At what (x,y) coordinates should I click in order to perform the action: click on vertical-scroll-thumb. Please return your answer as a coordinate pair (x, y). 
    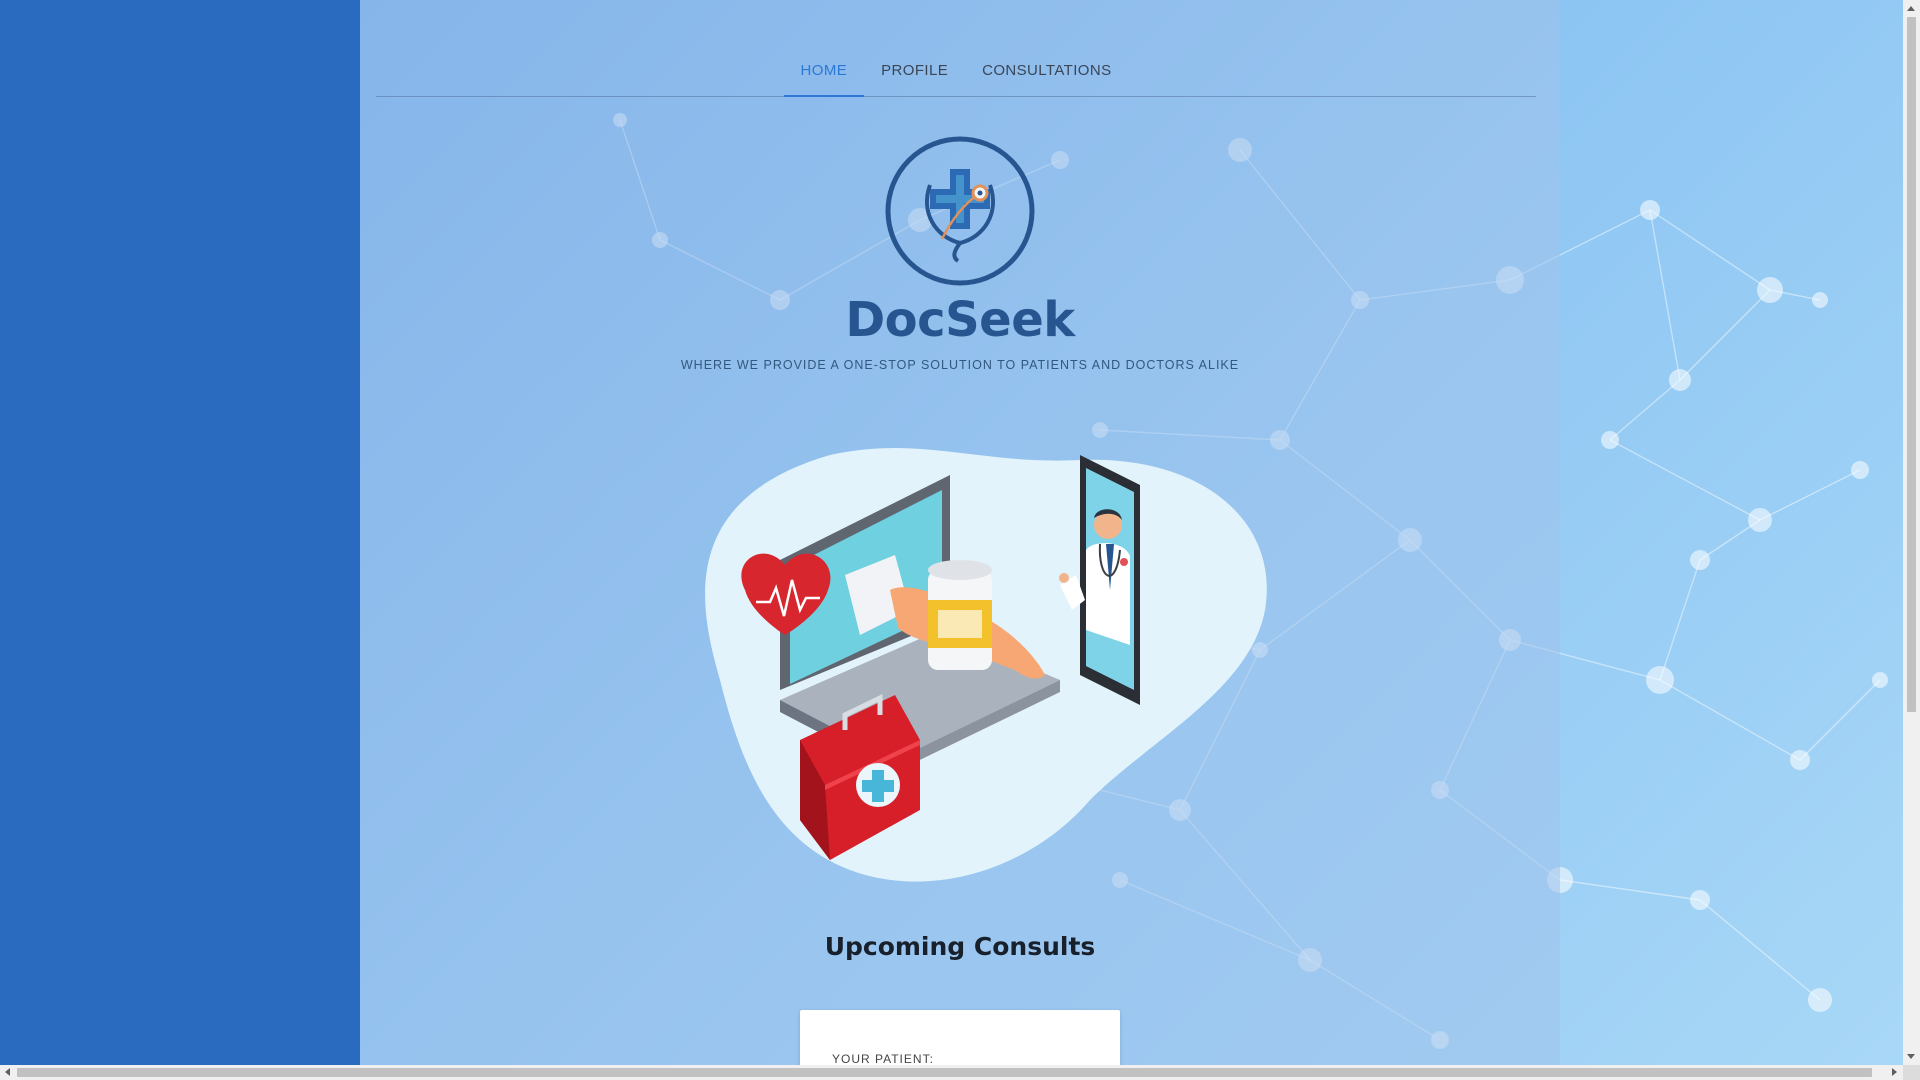
    Looking at the image, I should click on (1911, 364).